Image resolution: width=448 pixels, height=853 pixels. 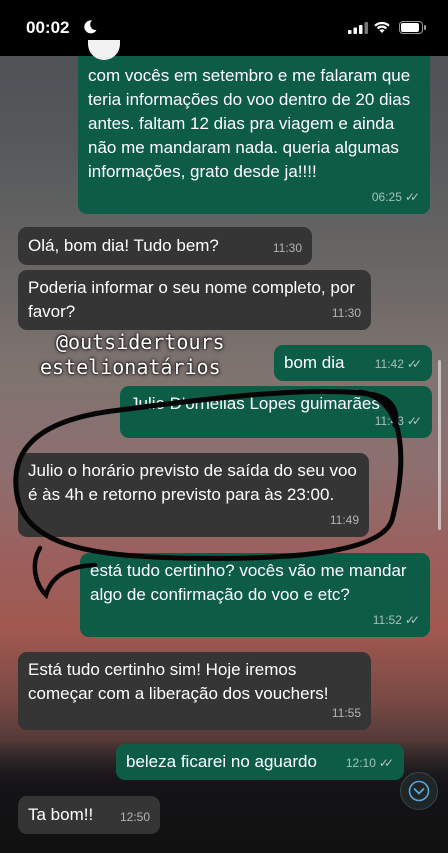 I want to click on signal-icon, so click(x=358, y=28).